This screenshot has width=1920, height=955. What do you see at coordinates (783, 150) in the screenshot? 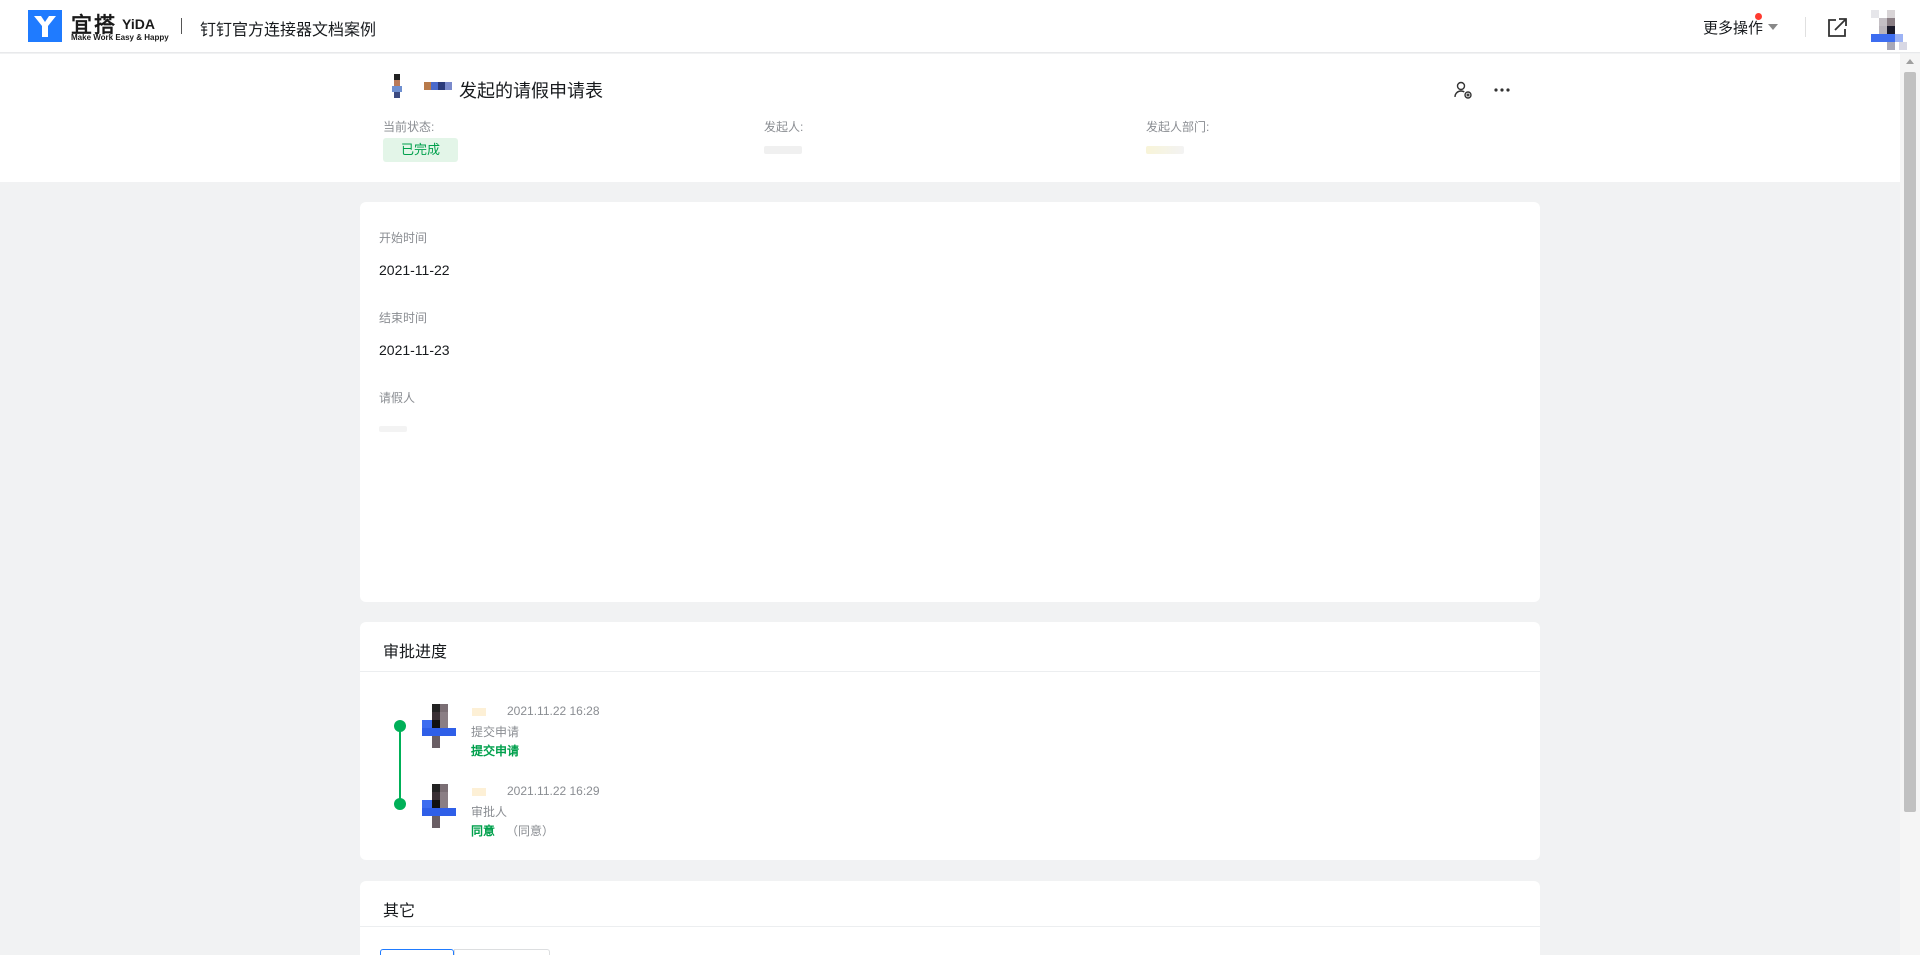
I see `initiator-value-blur` at bounding box center [783, 150].